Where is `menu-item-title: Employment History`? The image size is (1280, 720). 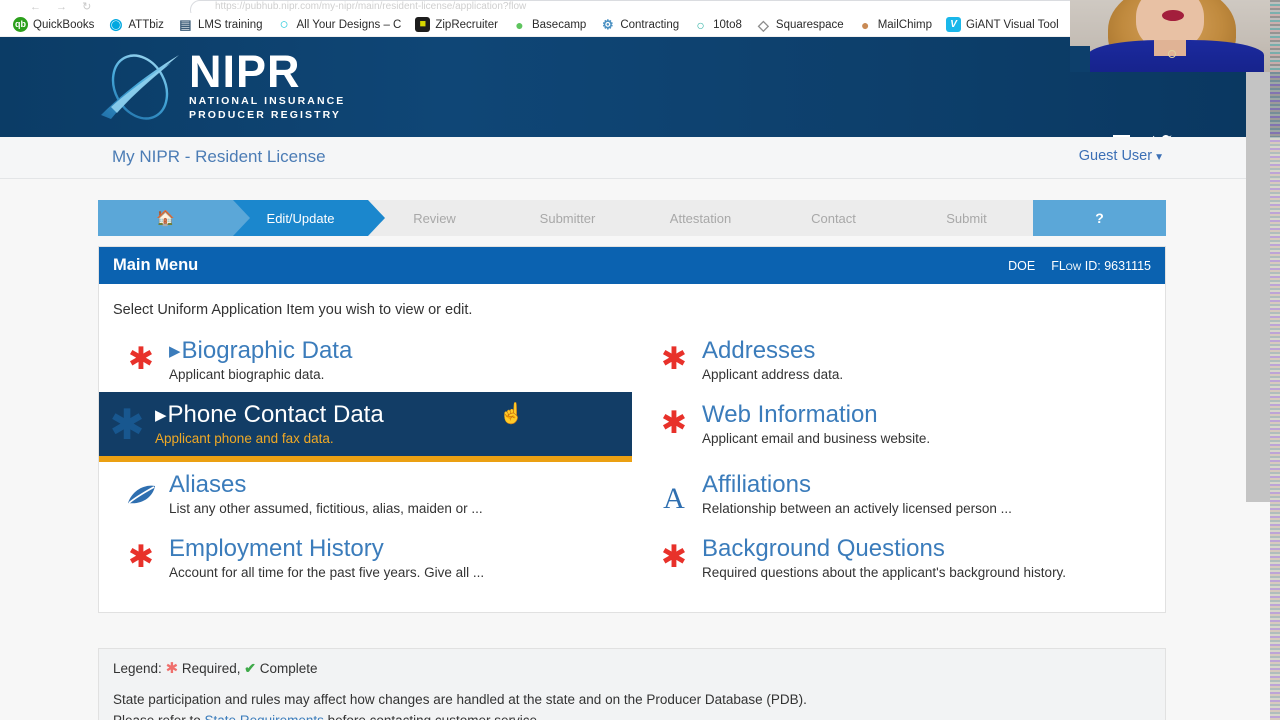
menu-item-title: Employment History is located at coordinates (395, 549).